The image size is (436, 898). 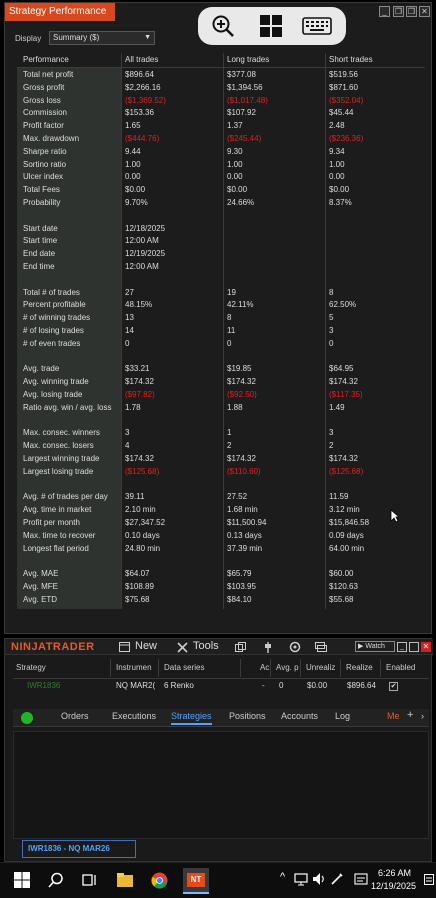 What do you see at coordinates (221, 446) in the screenshot?
I see `table-row: Max. consec. losers 4 2 2` at bounding box center [221, 446].